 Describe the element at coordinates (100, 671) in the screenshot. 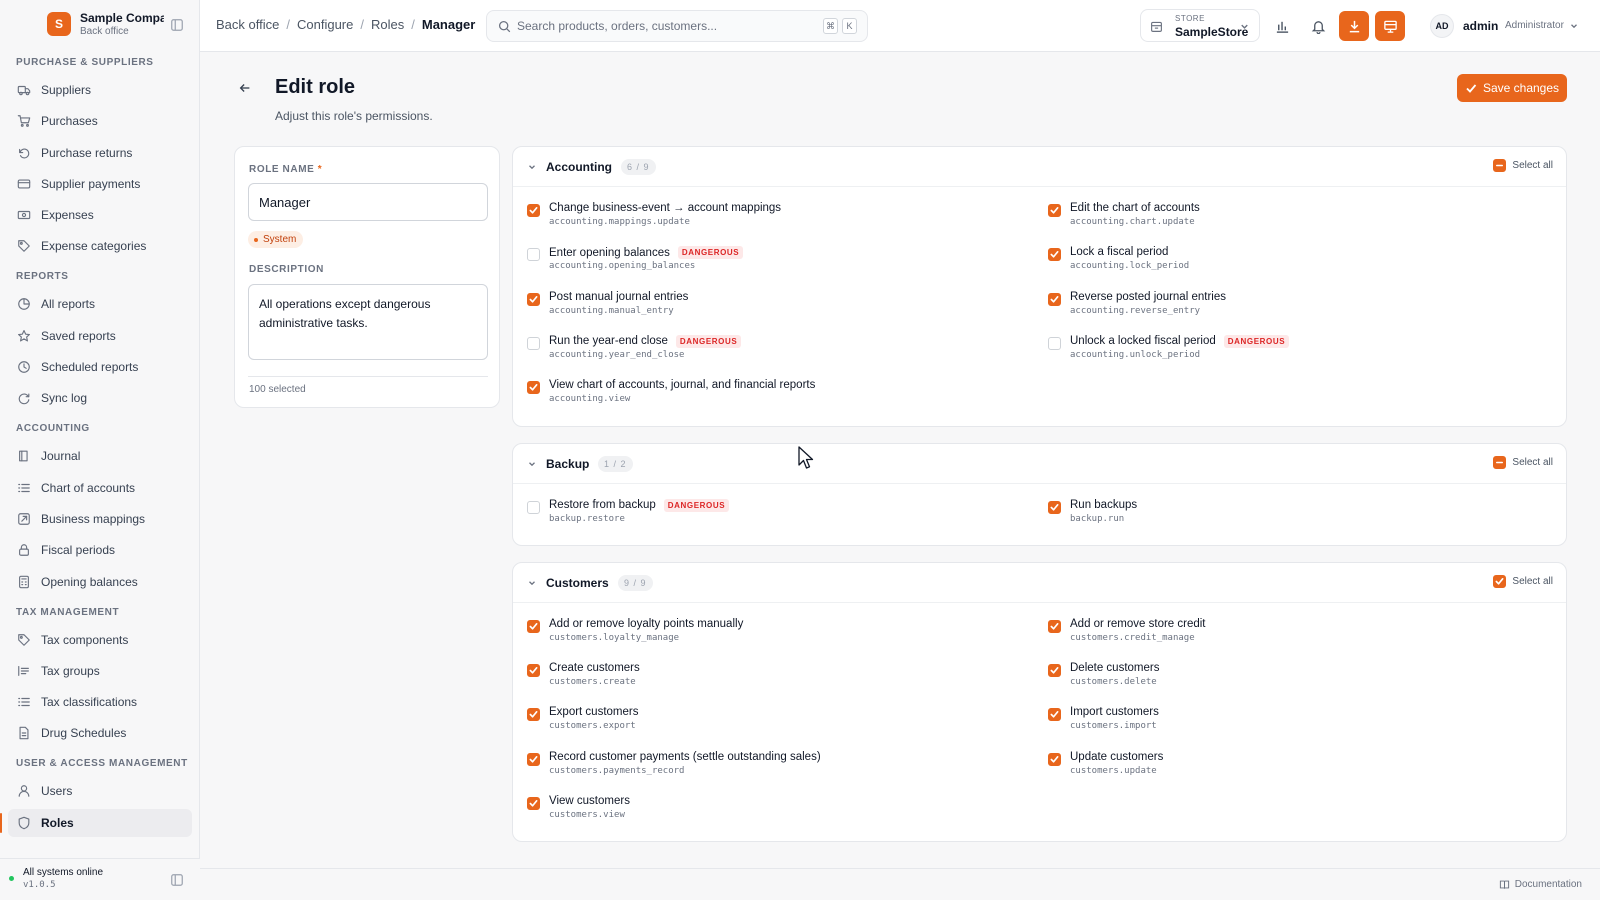

I see `sidebar-item-tax-groups: Tax groups` at that location.